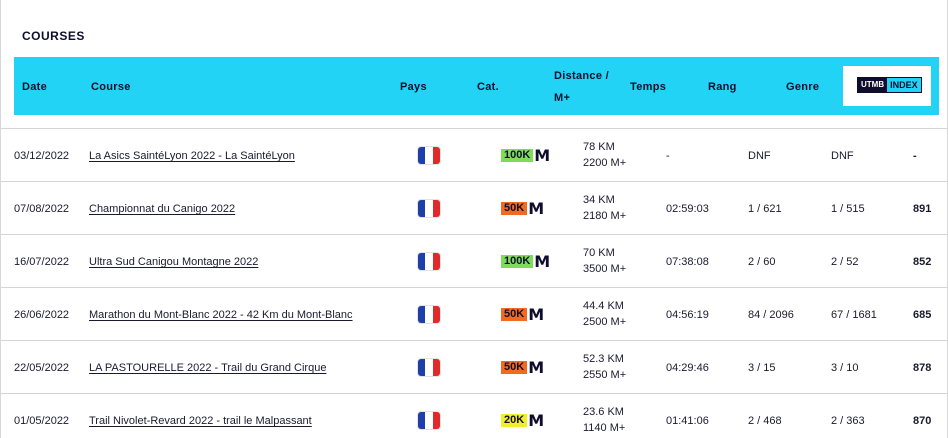 This screenshot has width=948, height=438. I want to click on course-link: Championnat du Canigo 2022, so click(162, 209).